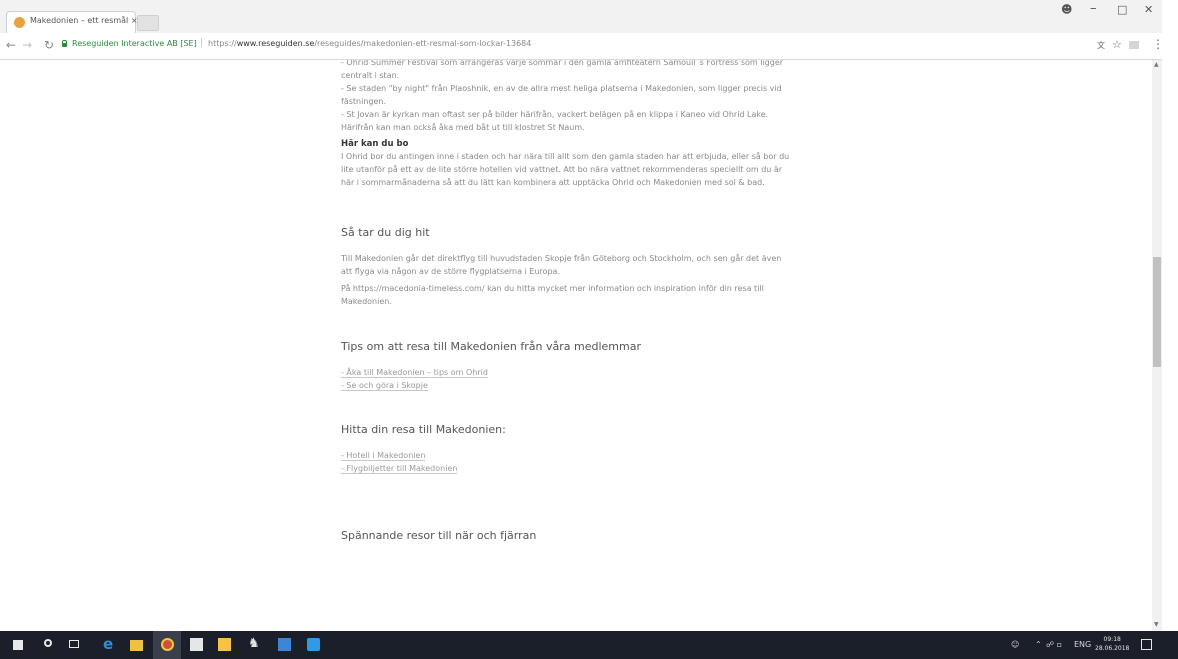 This screenshot has height=659, width=1178. What do you see at coordinates (1101, 45) in the screenshot?
I see `translate-icon: 文` at bounding box center [1101, 45].